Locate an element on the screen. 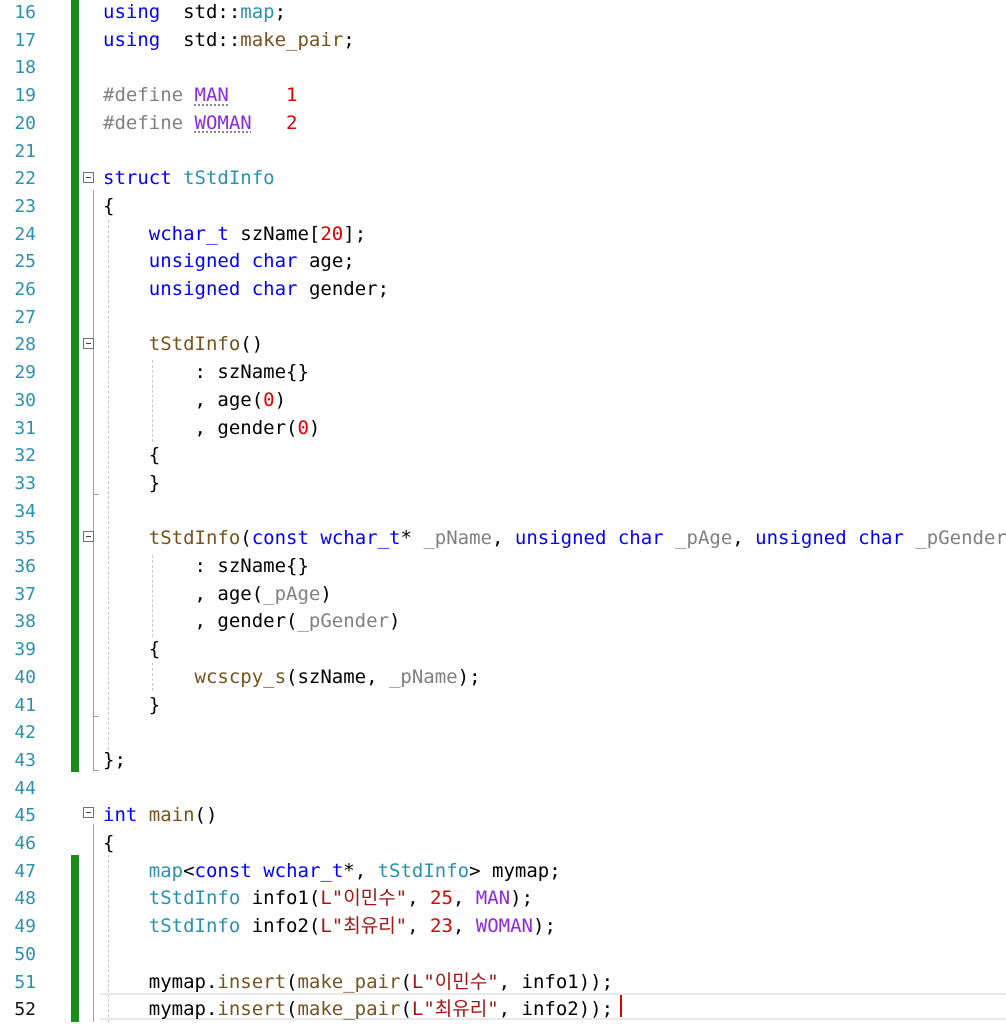 This screenshot has height=1024, width=1006. code-token: > mymap; is located at coordinates (515, 870).